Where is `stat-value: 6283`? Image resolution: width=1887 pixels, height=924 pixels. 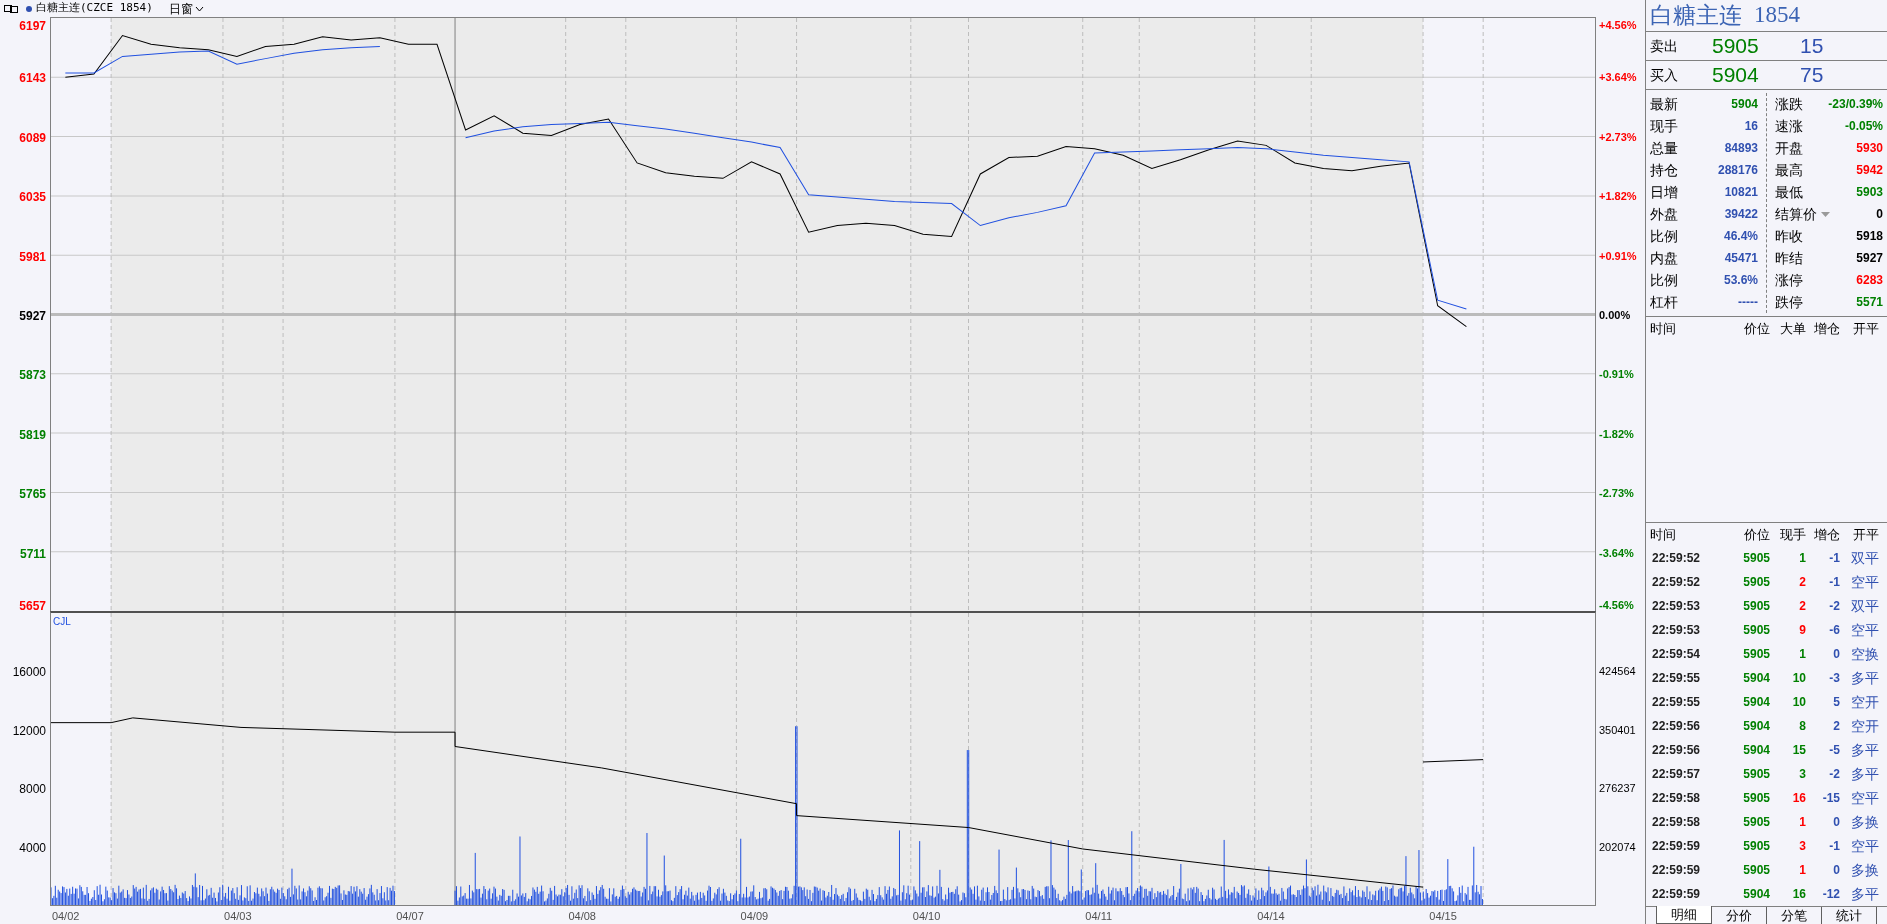 stat-value: 6283 is located at coordinates (1869, 280).